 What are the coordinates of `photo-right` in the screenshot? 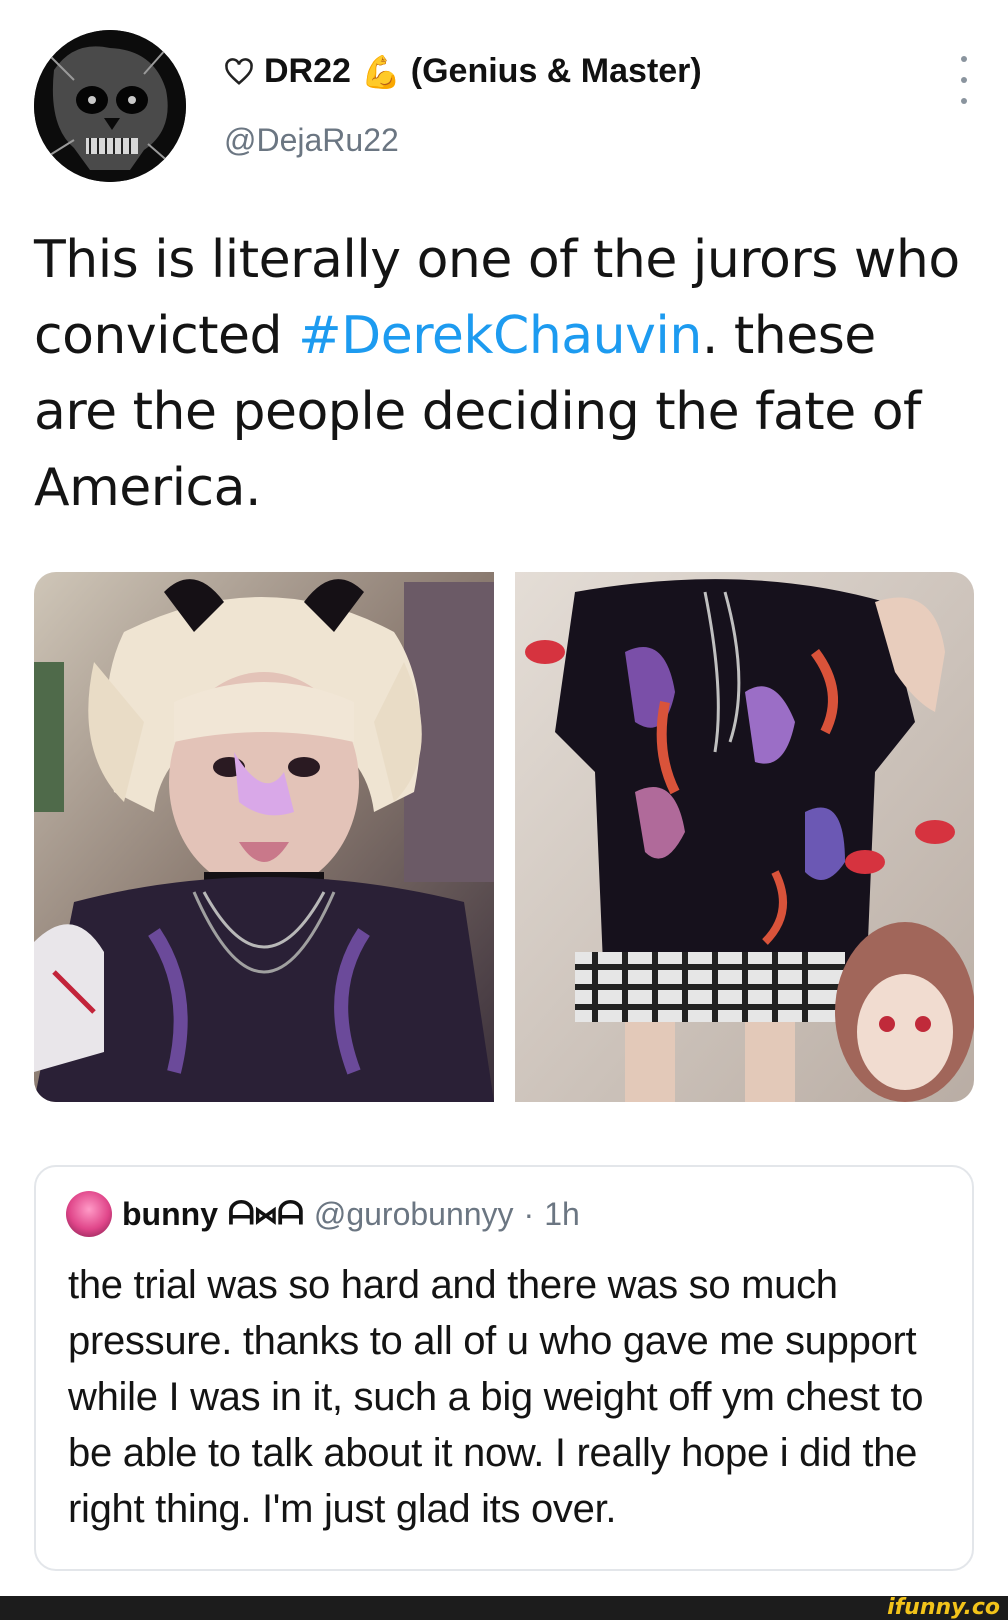 It's located at (744, 837).